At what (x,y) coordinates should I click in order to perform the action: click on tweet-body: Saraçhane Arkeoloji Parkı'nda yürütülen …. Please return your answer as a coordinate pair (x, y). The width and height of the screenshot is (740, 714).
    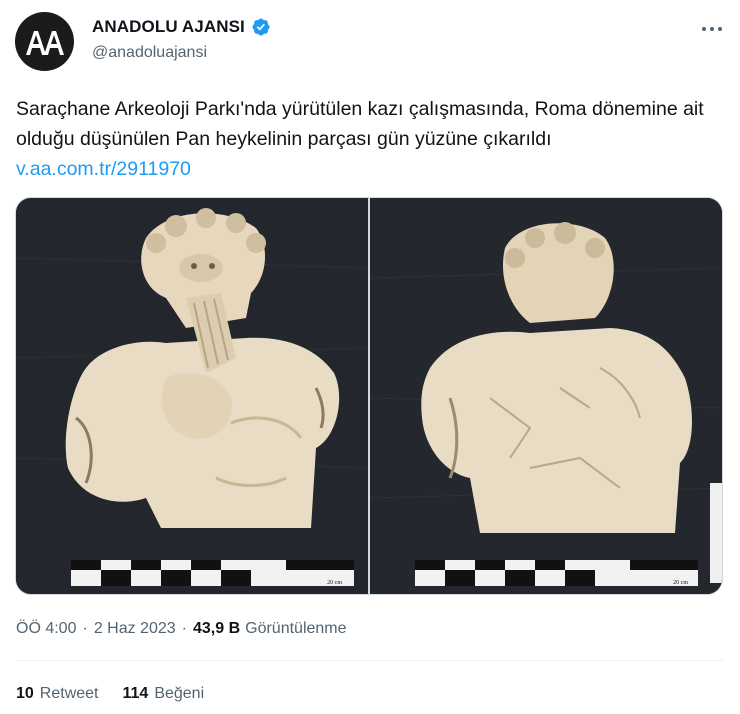
    Looking at the image, I should click on (360, 124).